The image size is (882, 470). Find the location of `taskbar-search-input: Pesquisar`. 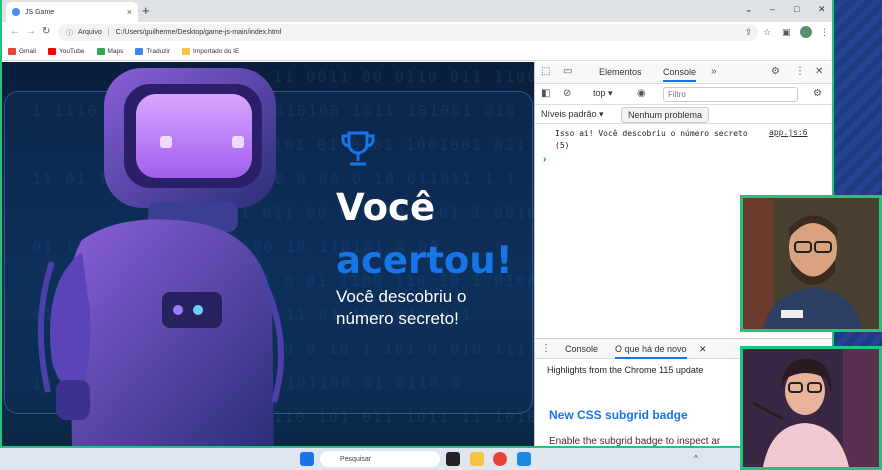

taskbar-search-input: Pesquisar is located at coordinates (380, 459).